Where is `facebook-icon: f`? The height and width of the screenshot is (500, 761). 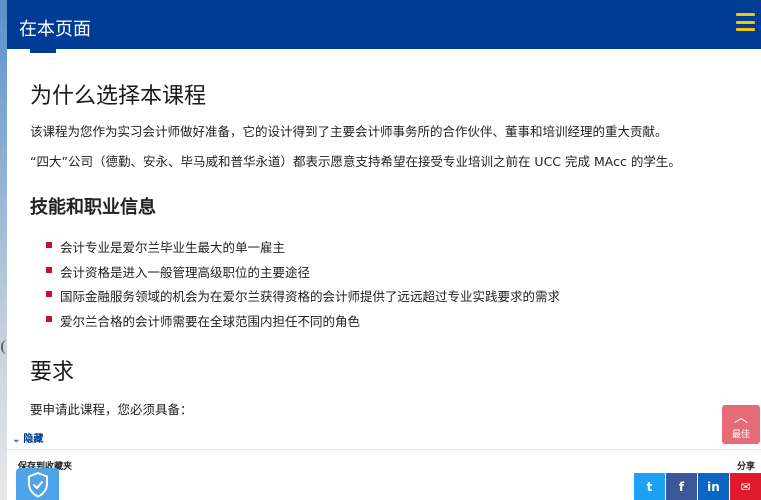 facebook-icon: f is located at coordinates (681, 486).